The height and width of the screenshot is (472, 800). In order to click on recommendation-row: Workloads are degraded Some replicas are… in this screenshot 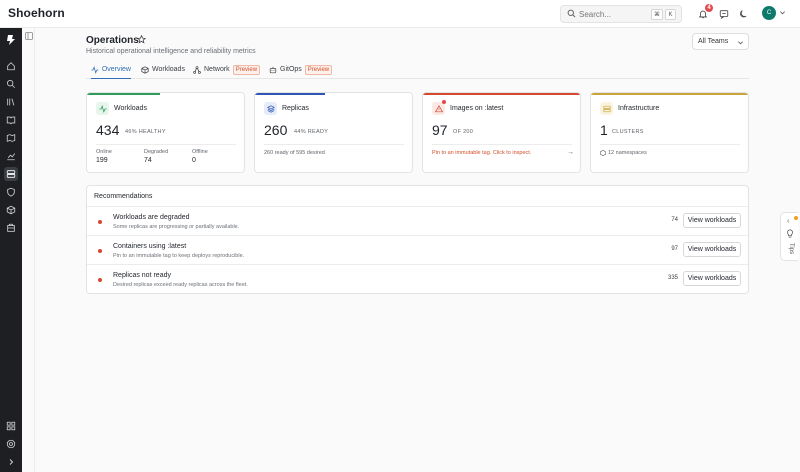, I will do `click(417, 221)`.